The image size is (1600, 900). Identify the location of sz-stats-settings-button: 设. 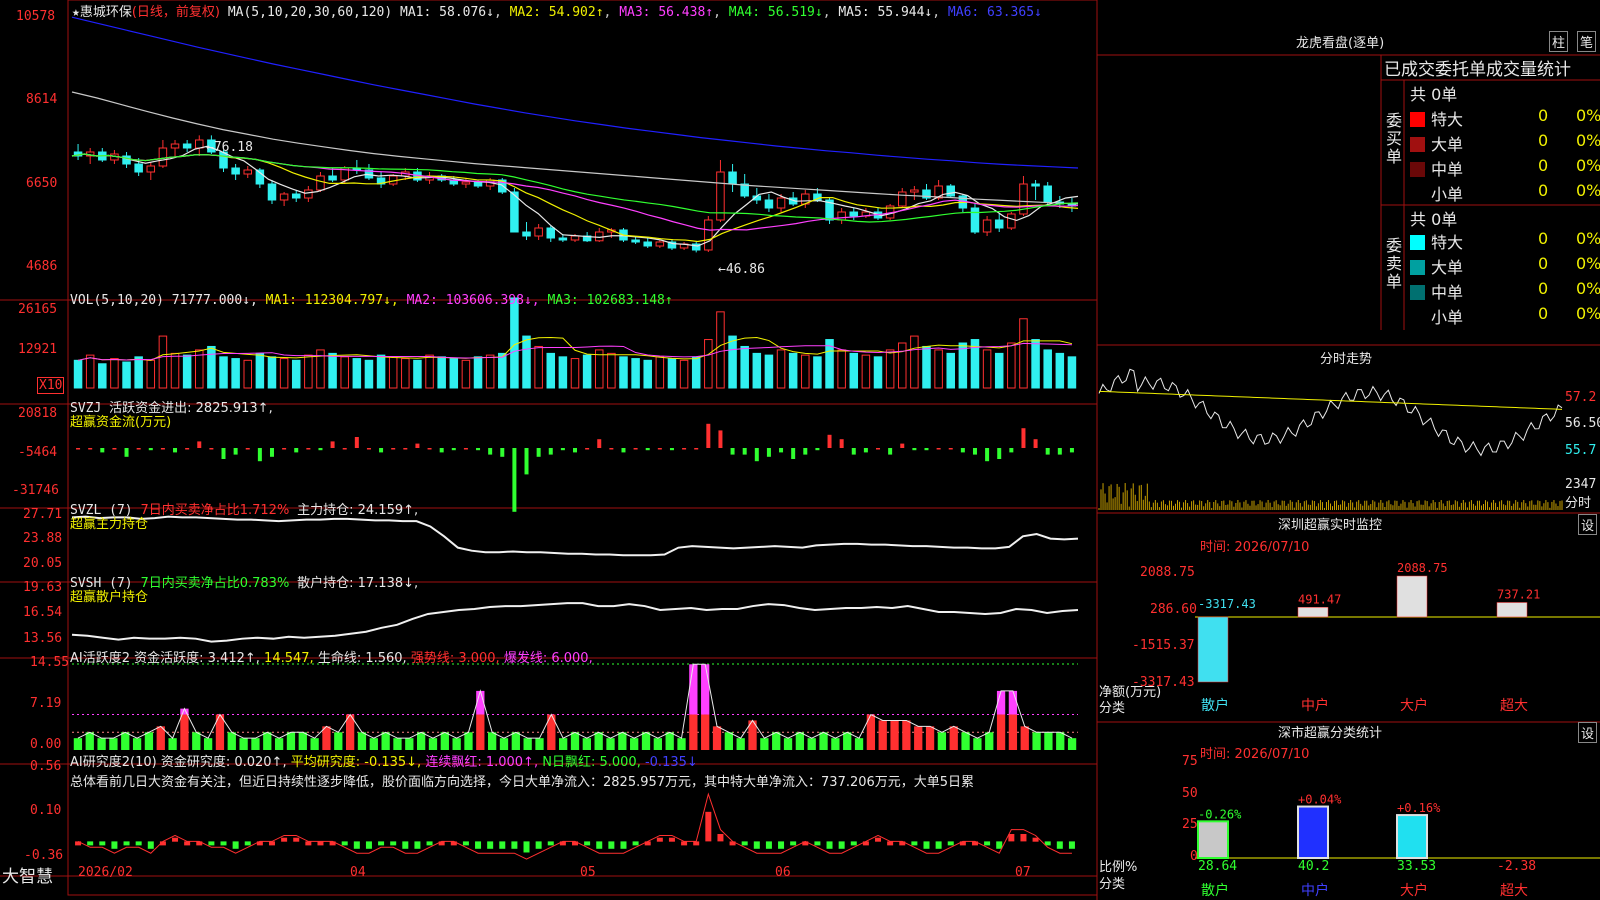
(1588, 732).